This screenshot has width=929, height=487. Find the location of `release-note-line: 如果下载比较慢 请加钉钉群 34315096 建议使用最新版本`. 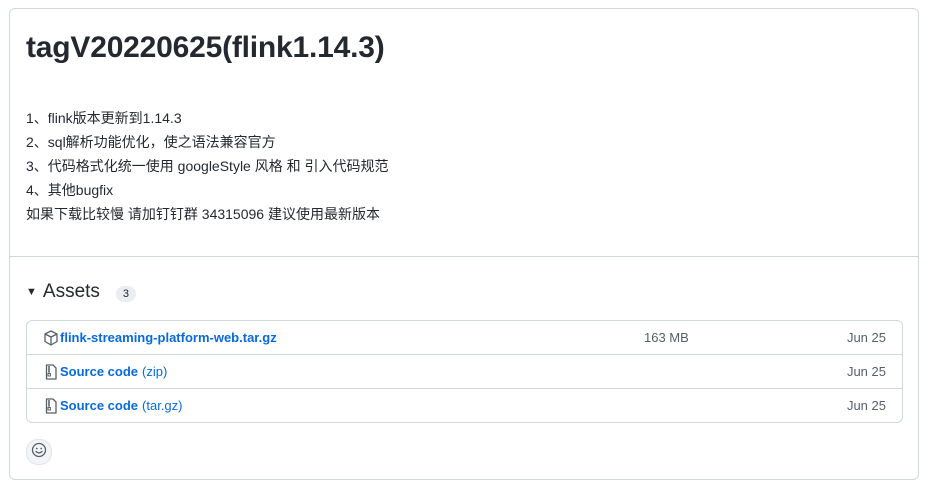

release-note-line: 如果下载比较慢 请加钉钉群 34315096 建议使用最新版本 is located at coordinates (203, 214).